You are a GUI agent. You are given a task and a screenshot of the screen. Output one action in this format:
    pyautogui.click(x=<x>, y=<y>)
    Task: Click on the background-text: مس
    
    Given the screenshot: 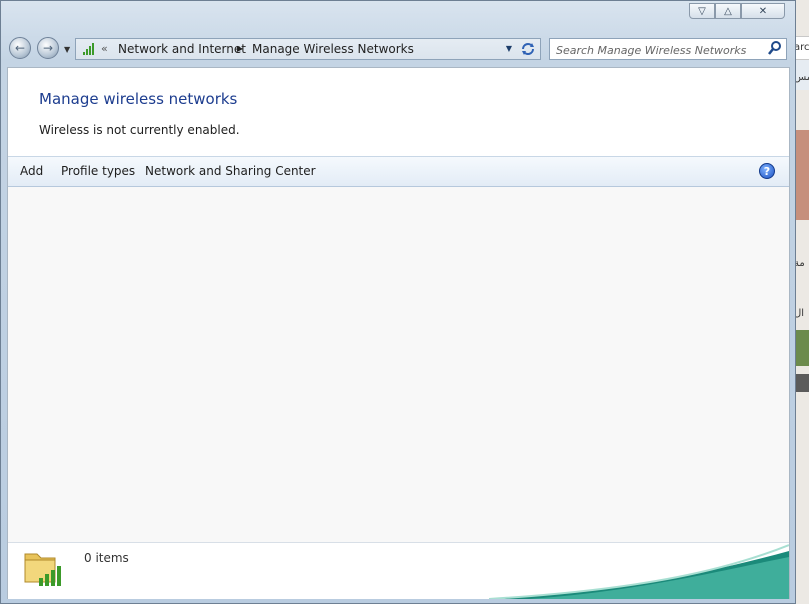 What is the action you would take?
    pyautogui.click(x=801, y=77)
    